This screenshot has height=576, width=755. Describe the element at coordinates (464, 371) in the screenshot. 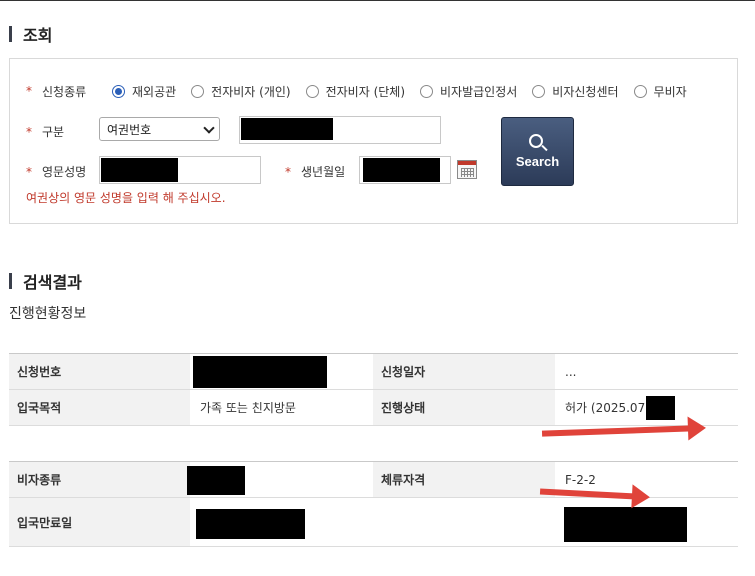

I see `table-header-cell: 신청일자` at that location.